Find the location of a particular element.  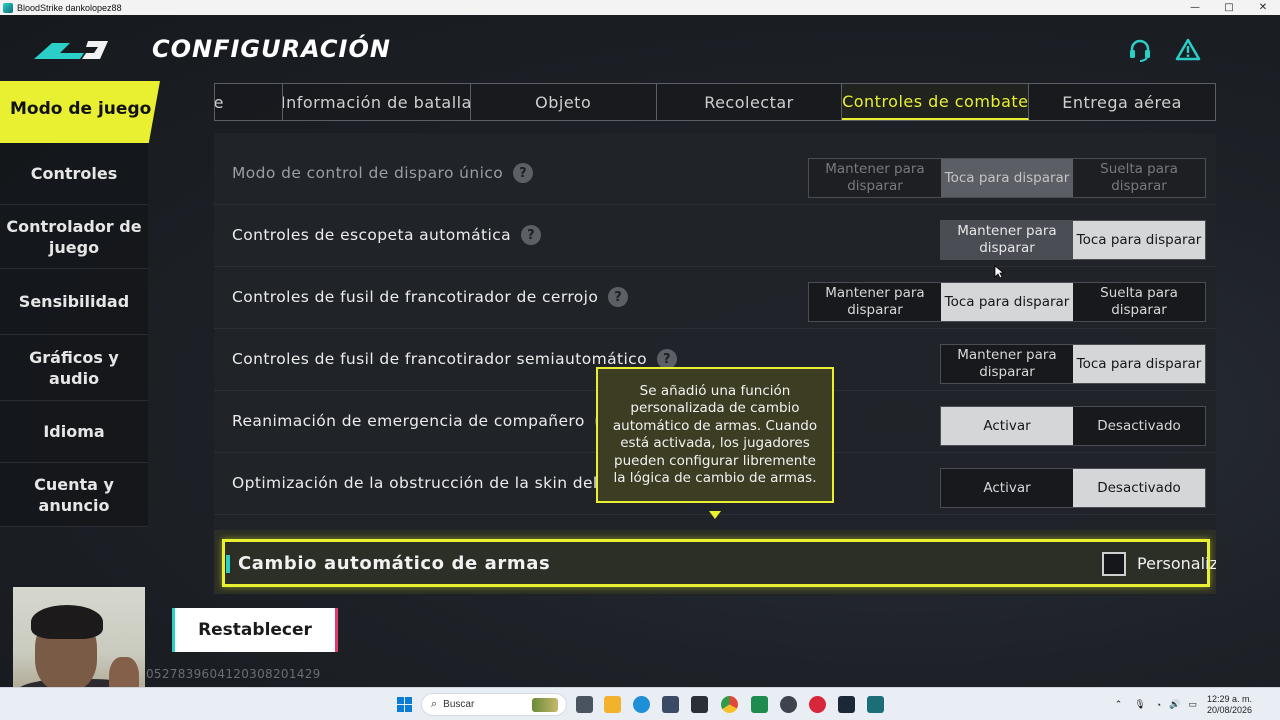

window-title: BloodStrike dankolopez88 is located at coordinates (69, 7).